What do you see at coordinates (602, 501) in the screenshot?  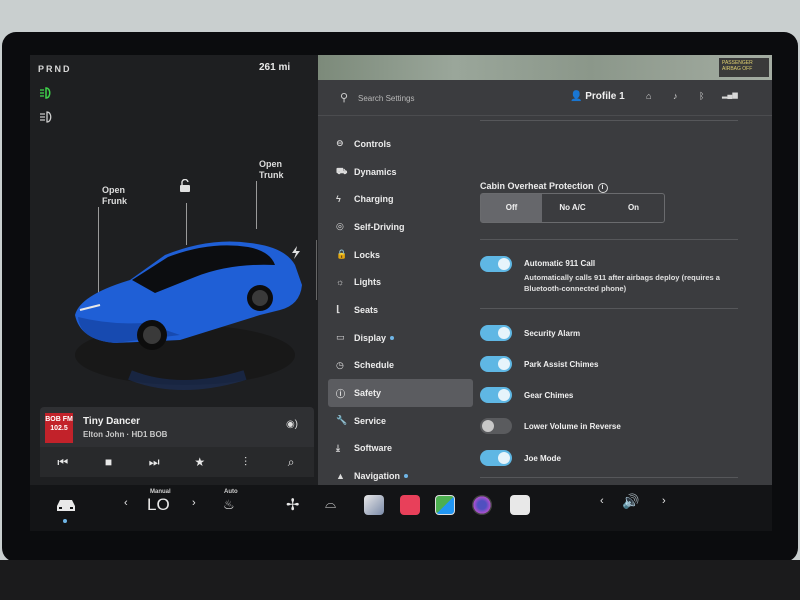 I see `volume-down-chevron-icon: ‹` at bounding box center [602, 501].